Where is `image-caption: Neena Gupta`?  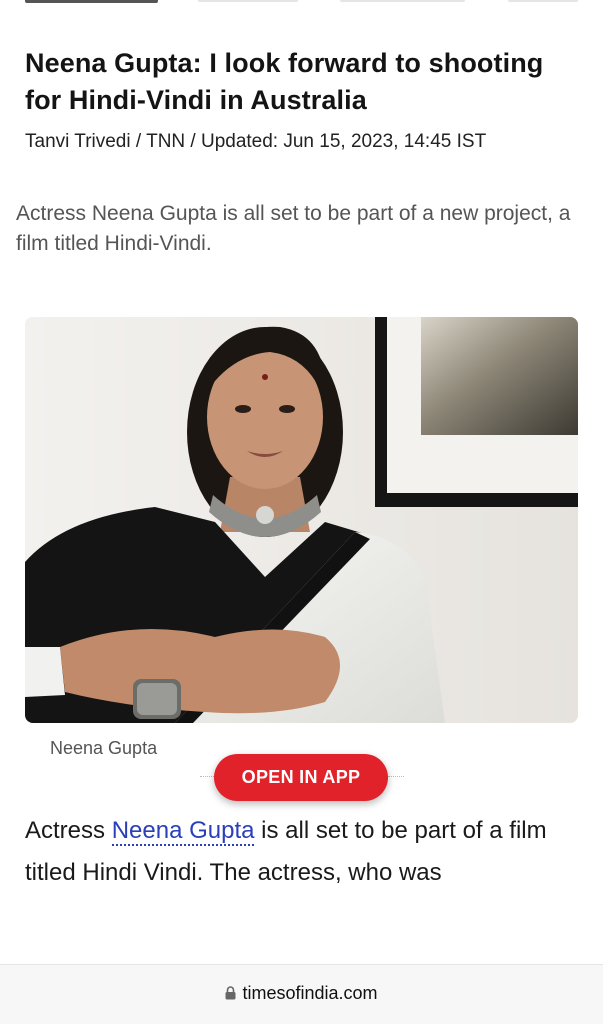
image-caption: Neena Gupta is located at coordinates (104, 748).